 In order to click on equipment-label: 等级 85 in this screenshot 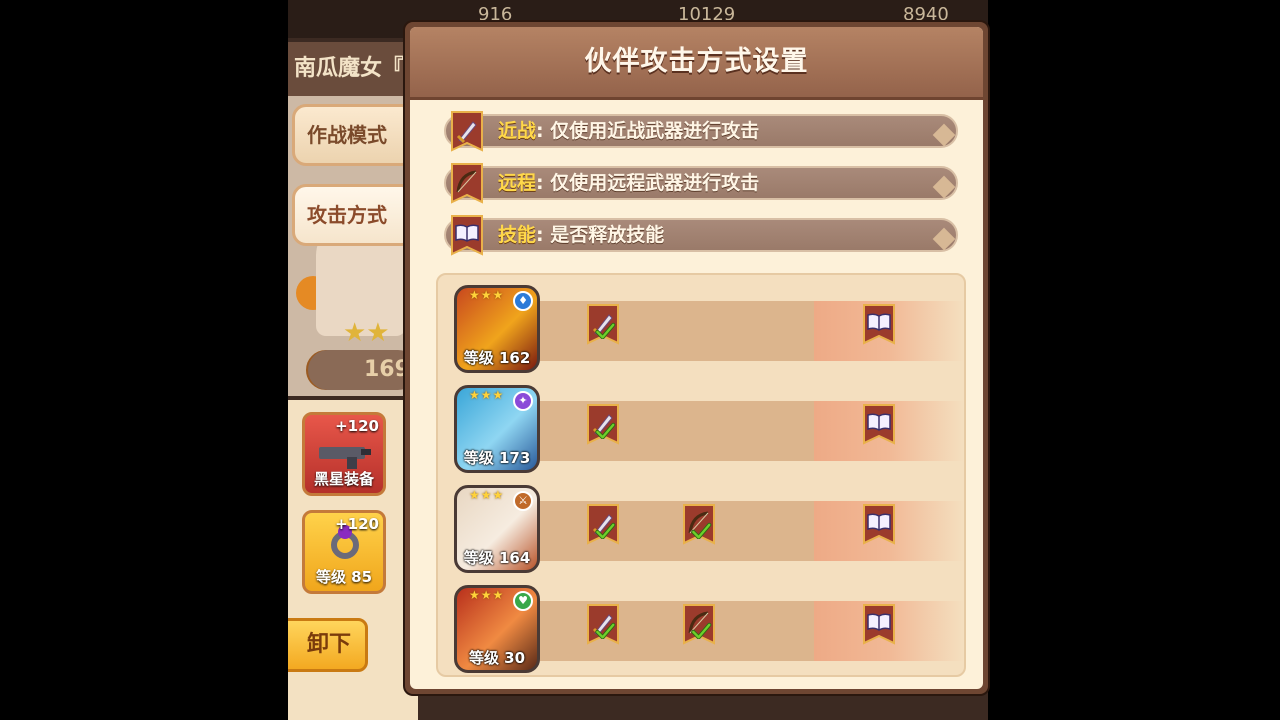, I will do `click(344, 577)`.